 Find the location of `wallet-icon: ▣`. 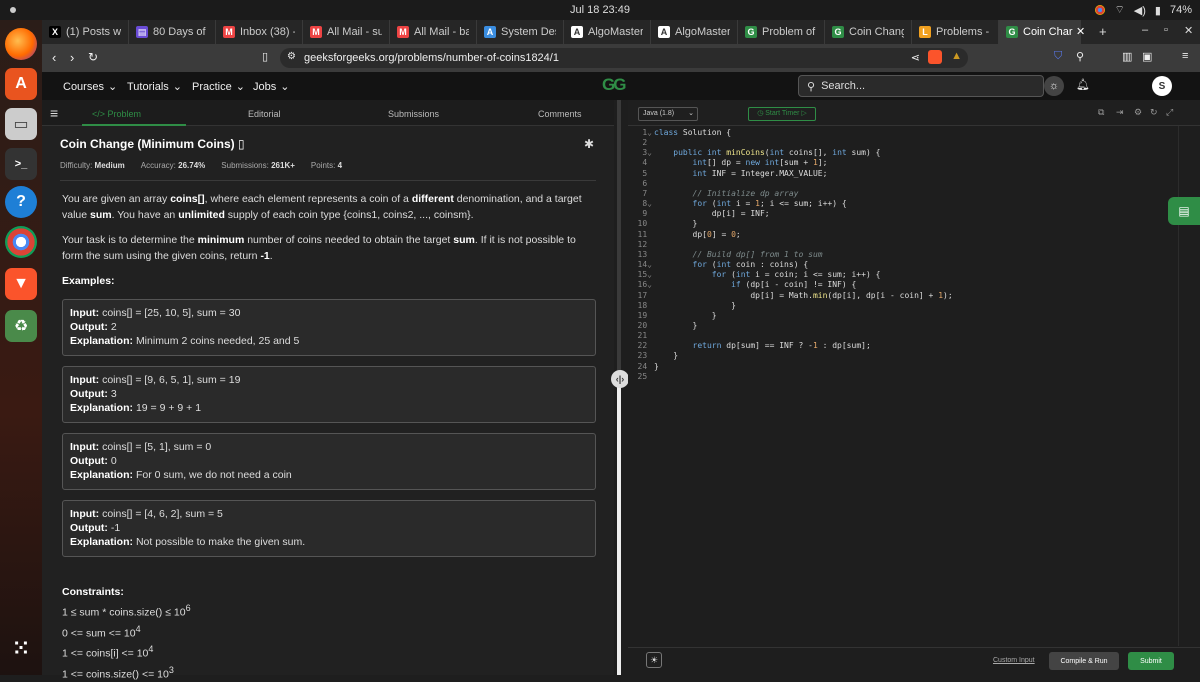

wallet-icon: ▣ is located at coordinates (1147, 56).